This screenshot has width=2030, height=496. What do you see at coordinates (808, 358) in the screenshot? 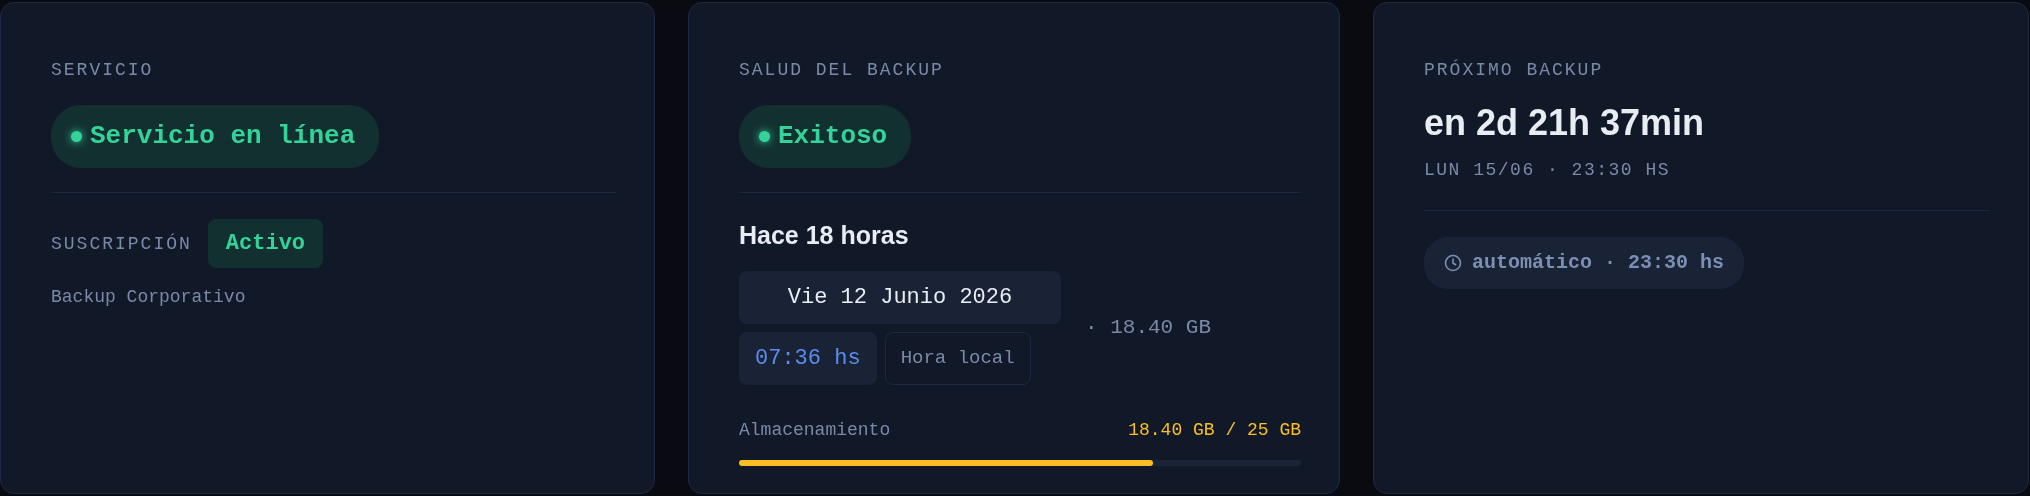
I see `time-box: 07:36 hs` at bounding box center [808, 358].